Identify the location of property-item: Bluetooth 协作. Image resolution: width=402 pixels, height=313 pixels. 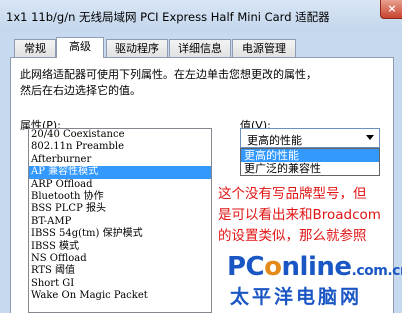
(120, 197).